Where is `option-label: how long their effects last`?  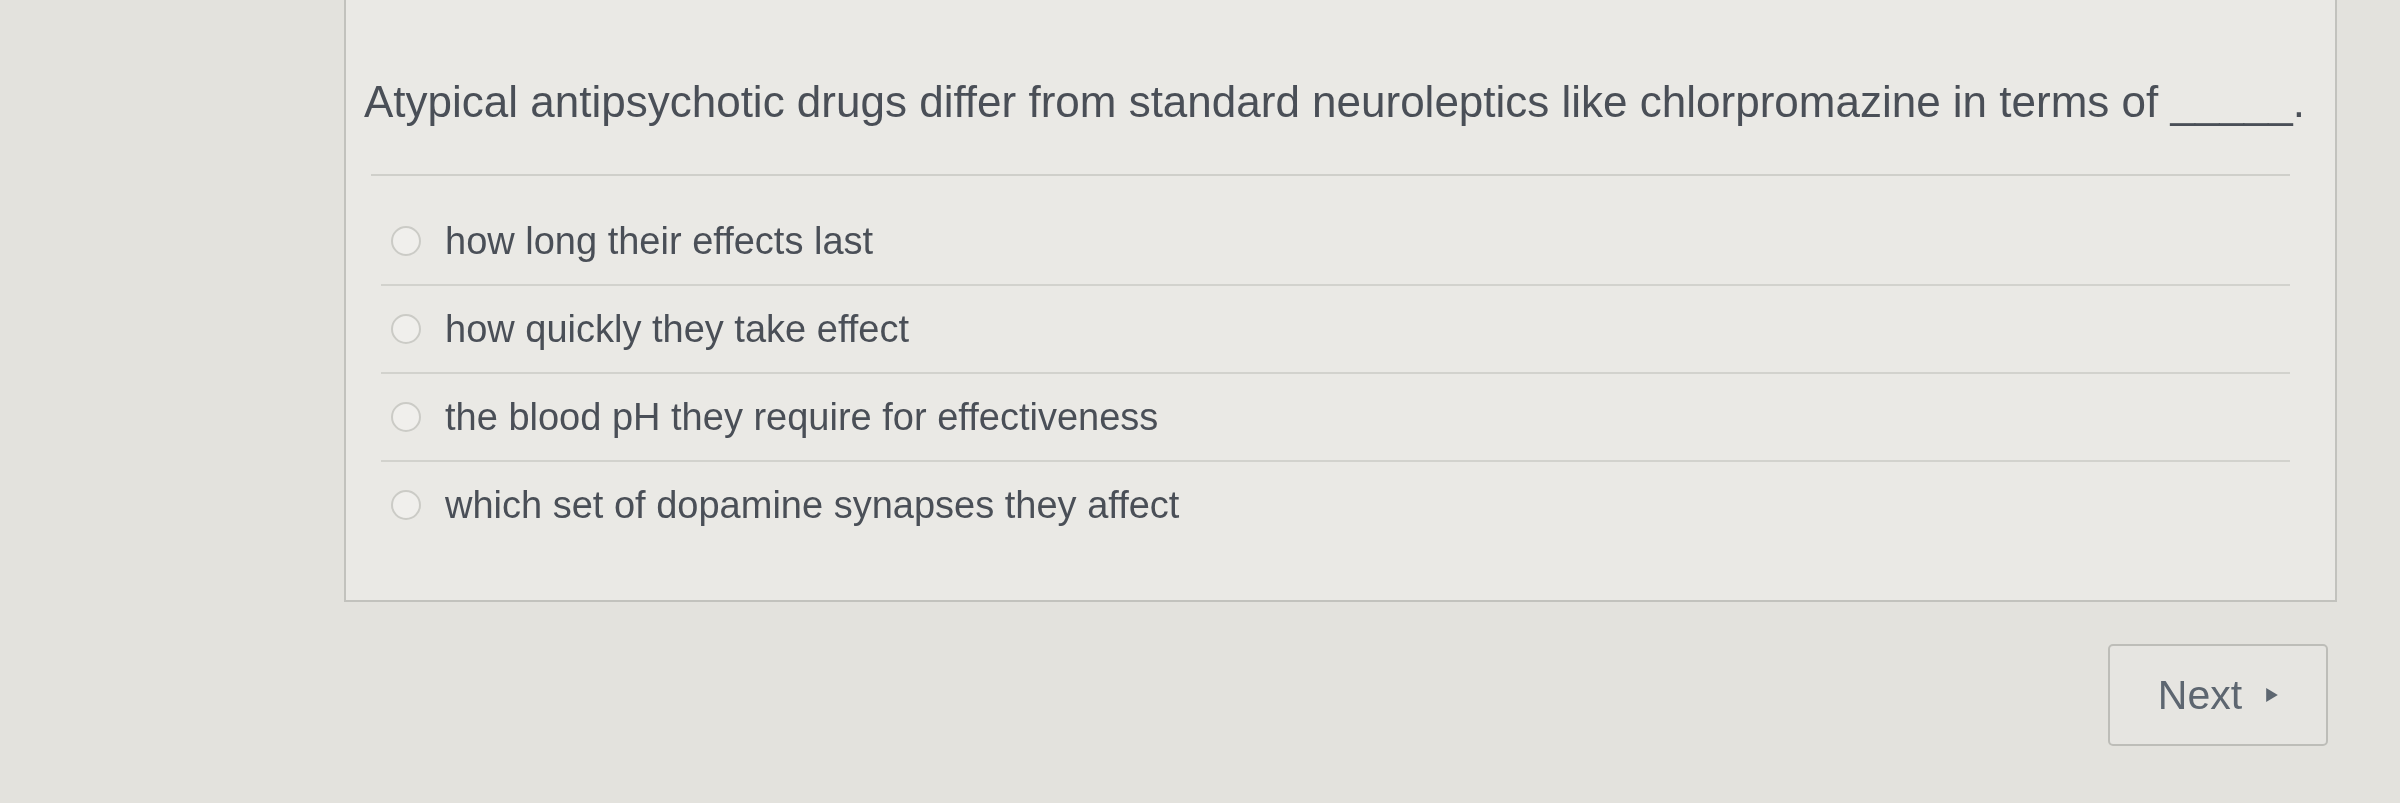 option-label: how long their effects last is located at coordinates (659, 241).